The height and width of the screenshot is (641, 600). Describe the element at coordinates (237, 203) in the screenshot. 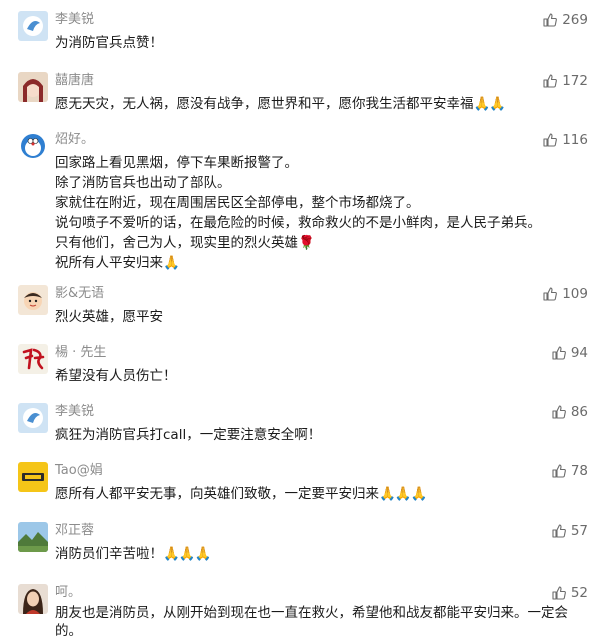

I see `comment-line: 家就住在附近，现在周围居民区全部停电，整个市场都烧了。` at that location.